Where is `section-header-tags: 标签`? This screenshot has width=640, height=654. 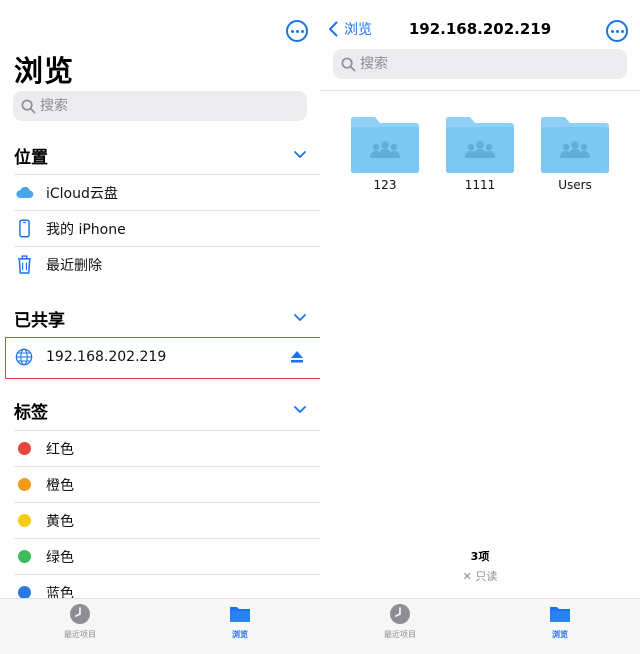
section-header-tags: 标签 is located at coordinates (167, 410).